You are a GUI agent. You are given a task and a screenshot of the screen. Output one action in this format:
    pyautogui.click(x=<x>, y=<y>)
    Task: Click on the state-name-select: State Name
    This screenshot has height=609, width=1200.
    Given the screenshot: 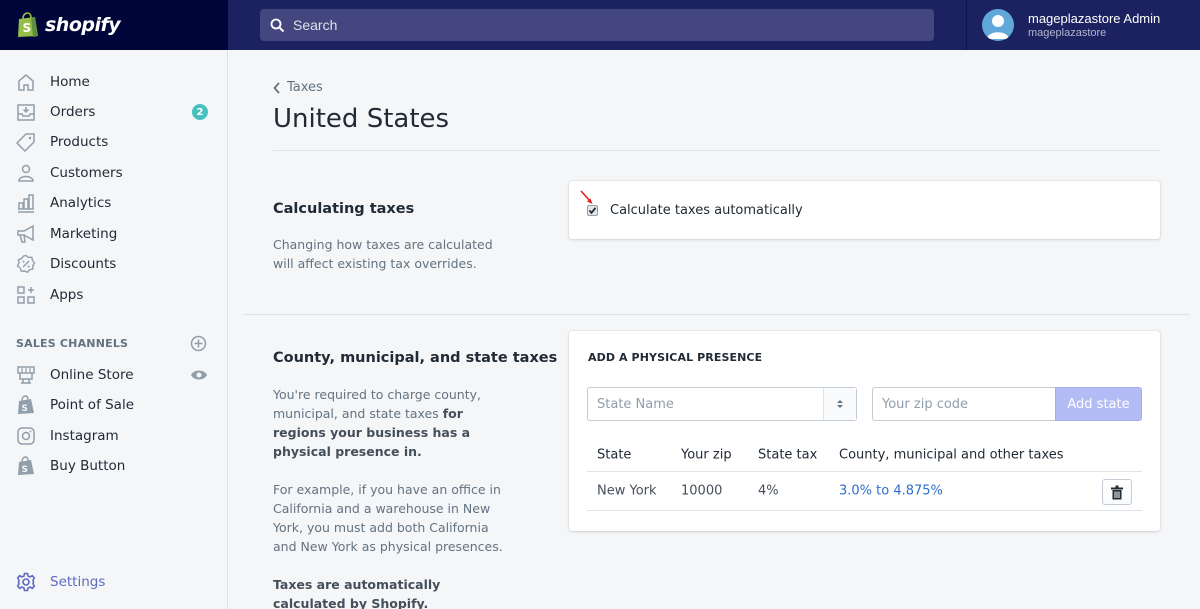 What is the action you would take?
    pyautogui.click(x=722, y=404)
    